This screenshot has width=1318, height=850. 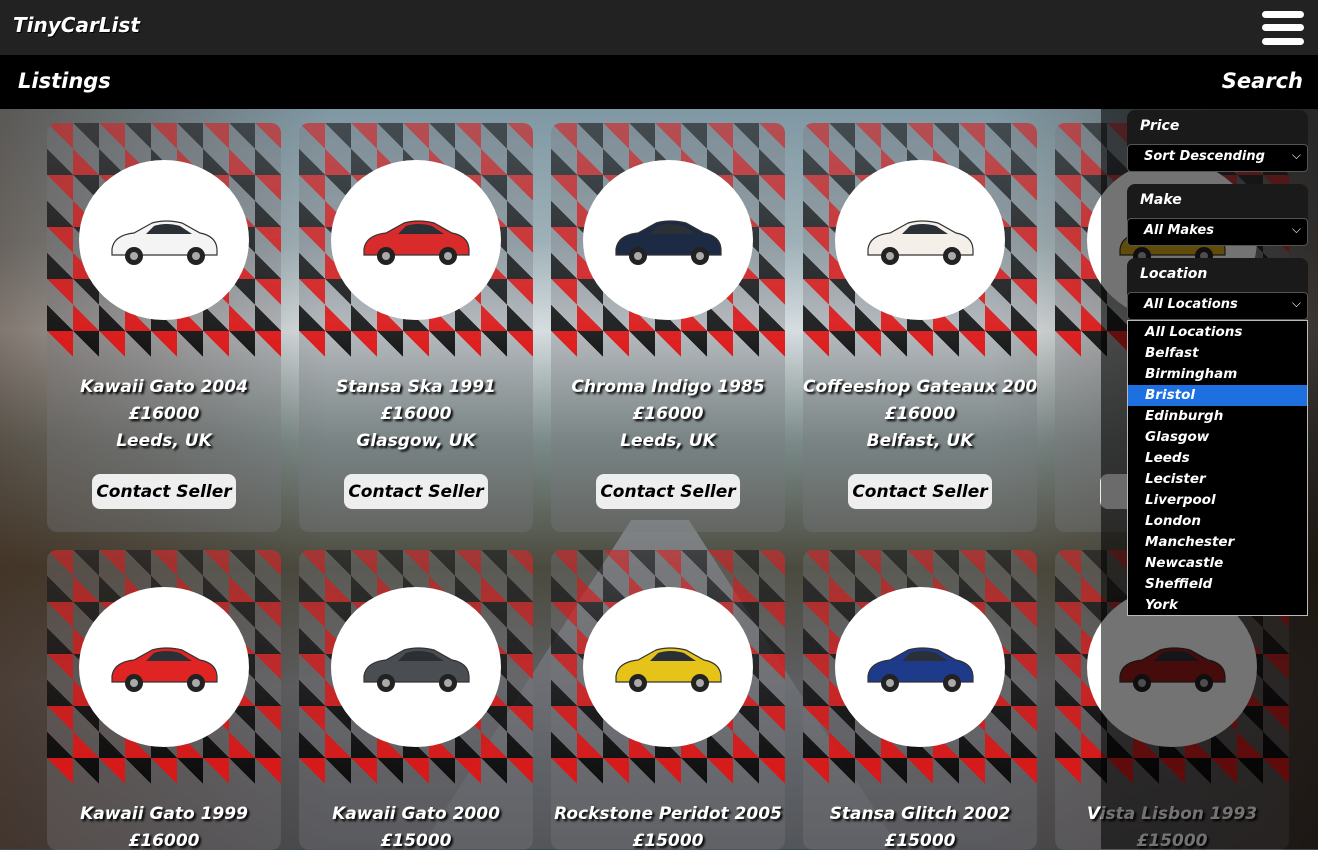 What do you see at coordinates (1217, 521) in the screenshot?
I see `location-option: London` at bounding box center [1217, 521].